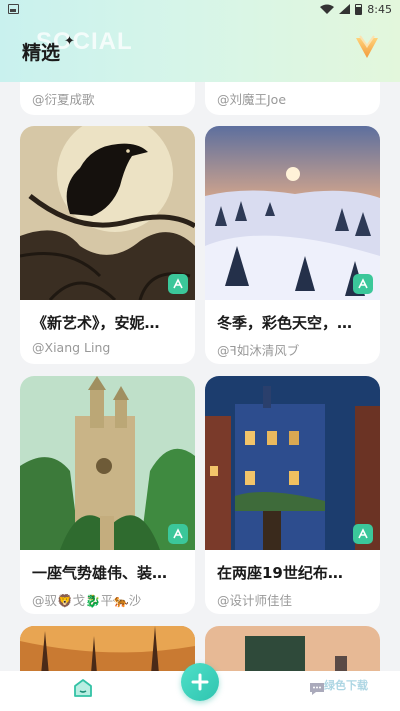 This screenshot has width=400, height=711. I want to click on card-image-raven, so click(107, 213).